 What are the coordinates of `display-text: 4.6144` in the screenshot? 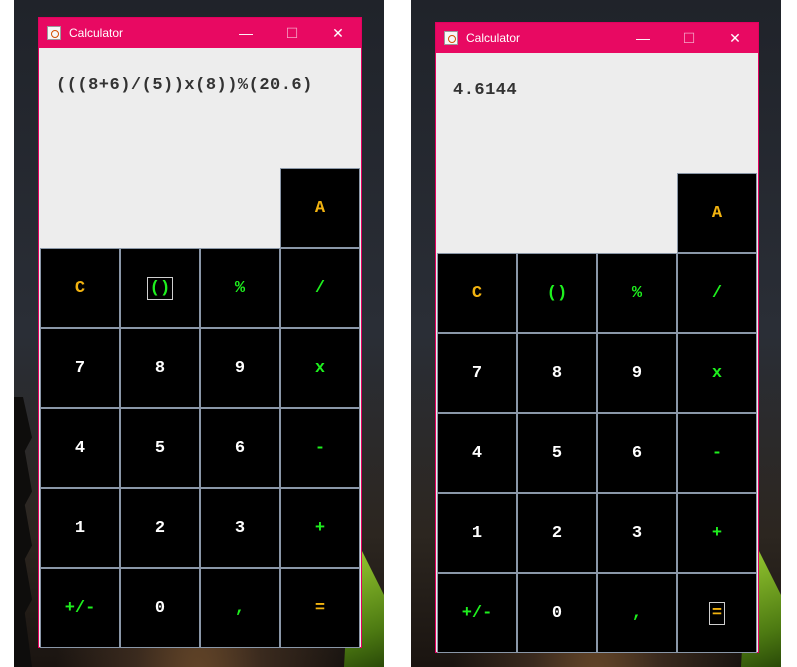 It's located at (485, 90).